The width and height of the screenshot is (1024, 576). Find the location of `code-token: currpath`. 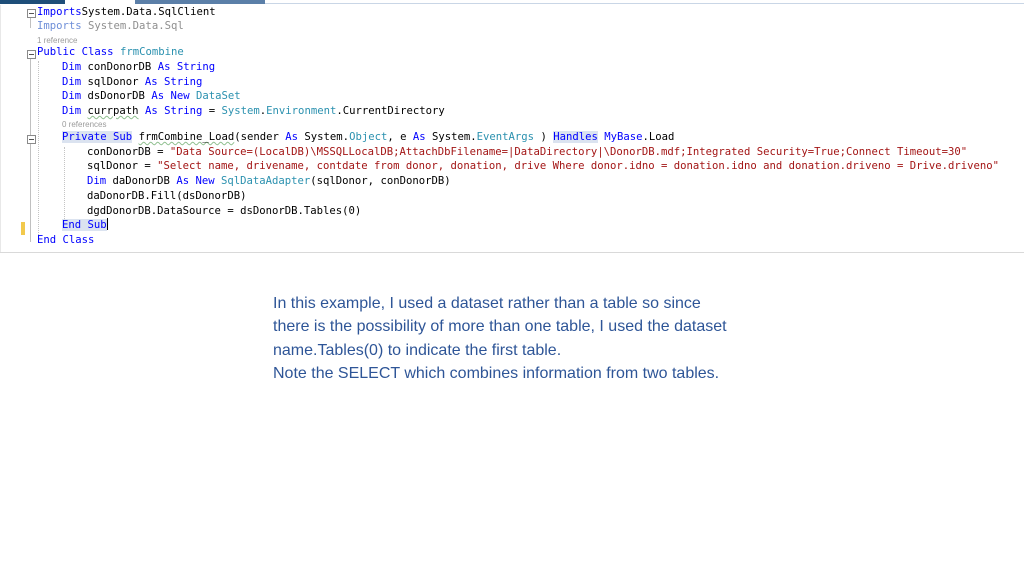

code-token: currpath is located at coordinates (113, 111).